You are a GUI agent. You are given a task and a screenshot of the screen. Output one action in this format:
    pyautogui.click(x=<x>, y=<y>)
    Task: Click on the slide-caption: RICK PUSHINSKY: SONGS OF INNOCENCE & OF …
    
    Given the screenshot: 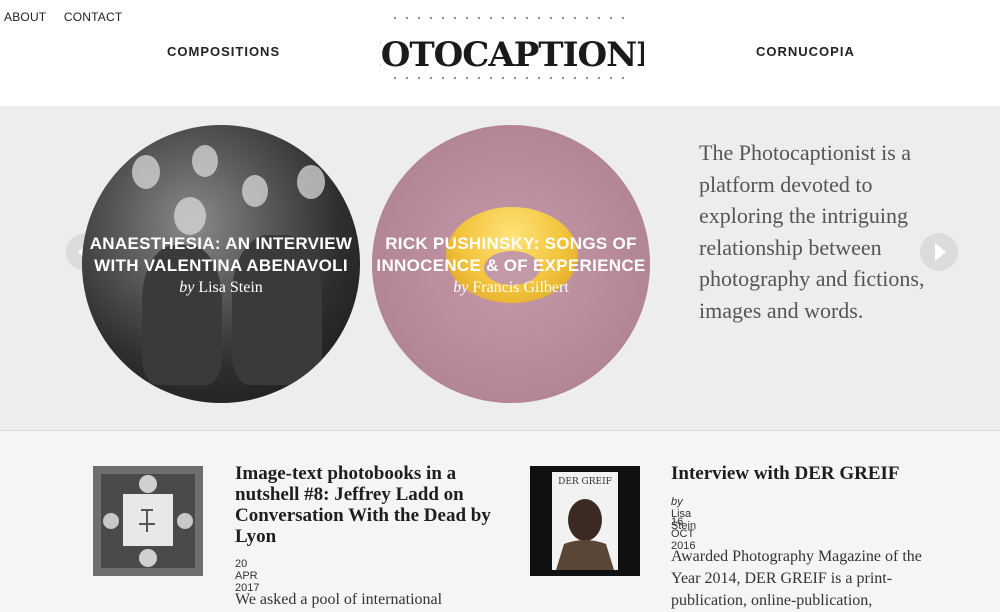 What is the action you would take?
    pyautogui.click(x=511, y=265)
    